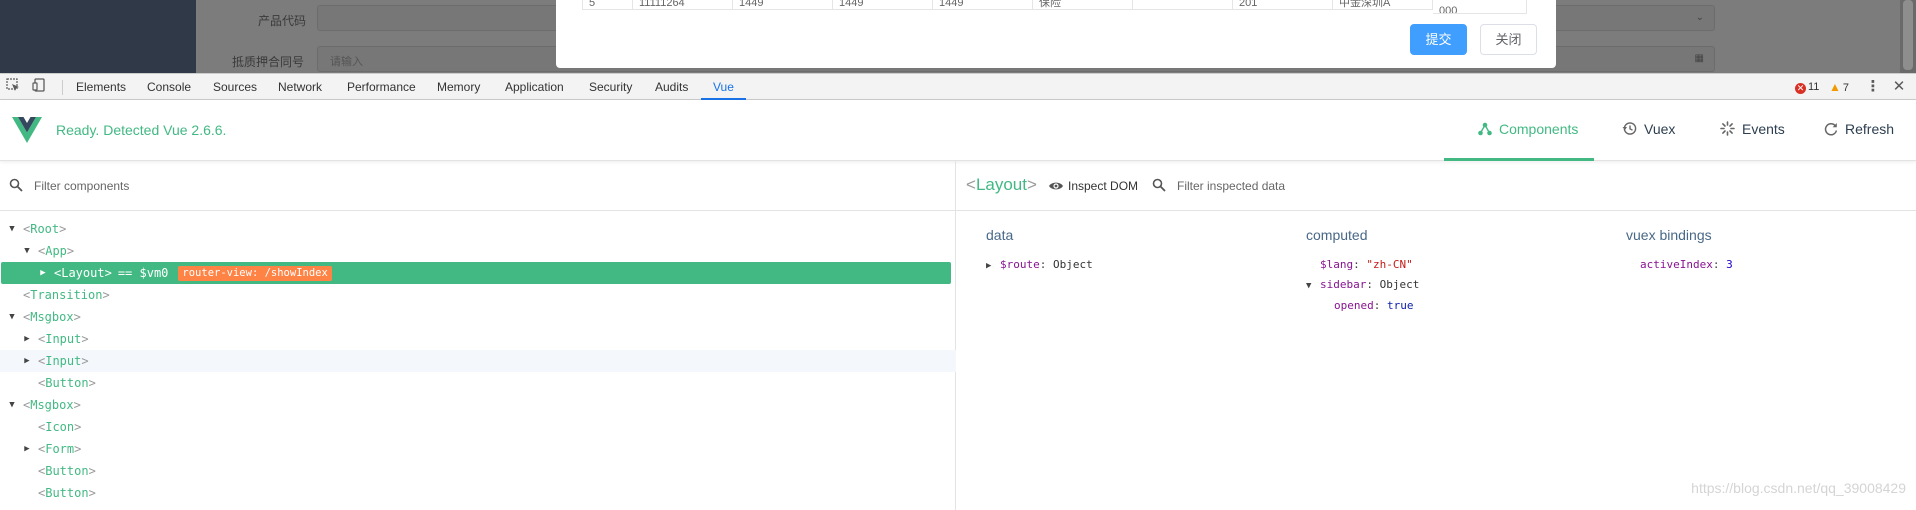  I want to click on tab-vuex: Vuex, so click(1648, 130).